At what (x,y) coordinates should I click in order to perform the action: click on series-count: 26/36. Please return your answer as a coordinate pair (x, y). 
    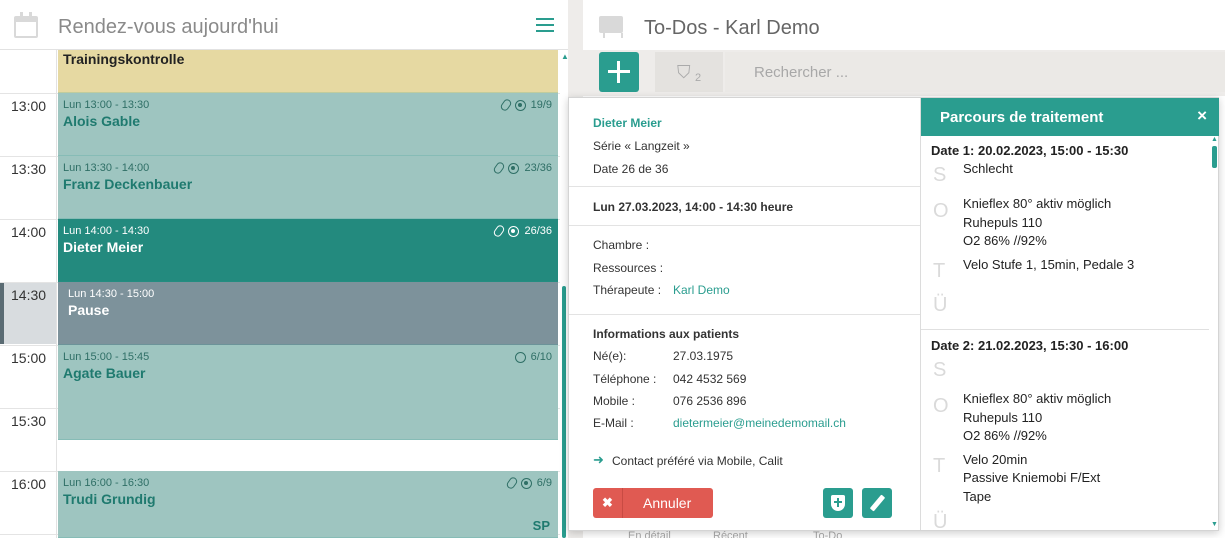
    Looking at the image, I should click on (538, 231).